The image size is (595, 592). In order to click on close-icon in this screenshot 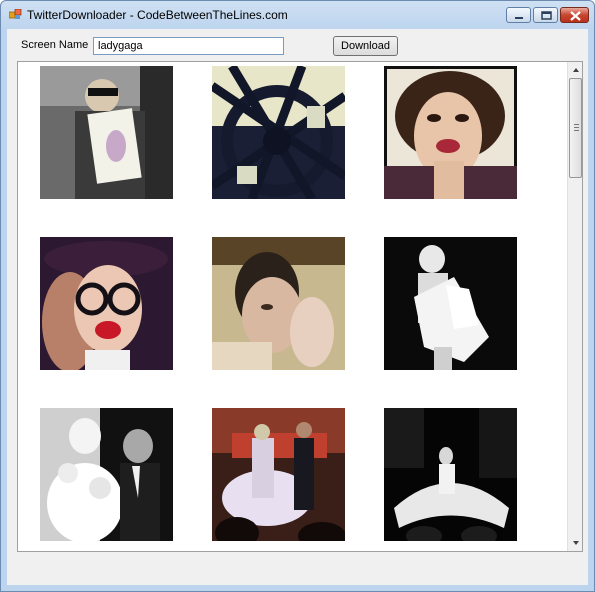, I will do `click(575, 16)`.